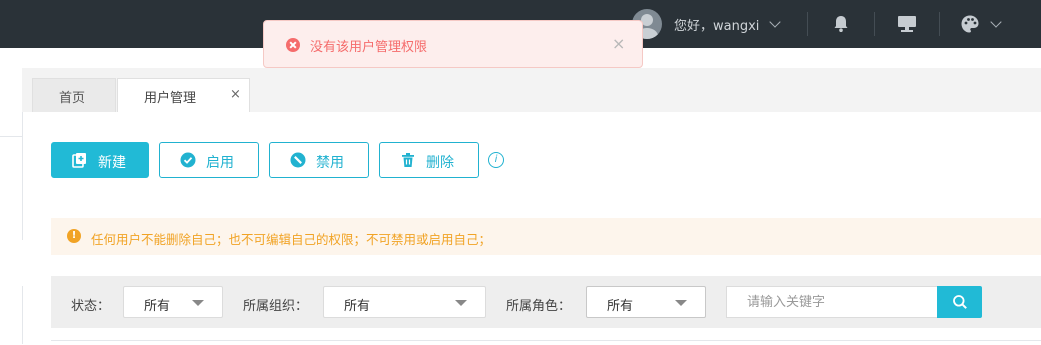 This screenshot has width=1041, height=345. What do you see at coordinates (970, 24) in the screenshot?
I see `palette-icon` at bounding box center [970, 24].